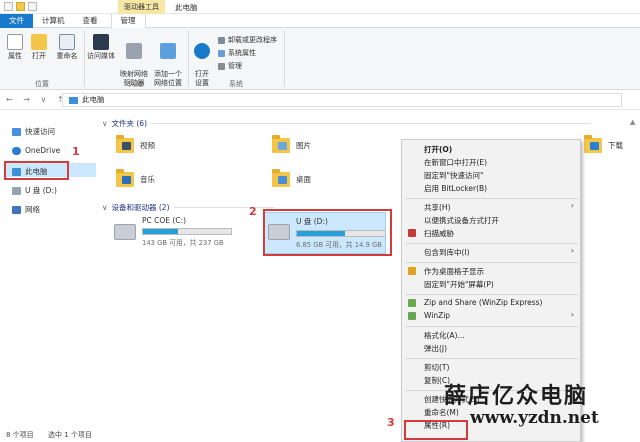  What do you see at coordinates (459, 284) in the screenshot?
I see `context-menu-item: 固定到"开始"屏幕(P)` at bounding box center [459, 284].